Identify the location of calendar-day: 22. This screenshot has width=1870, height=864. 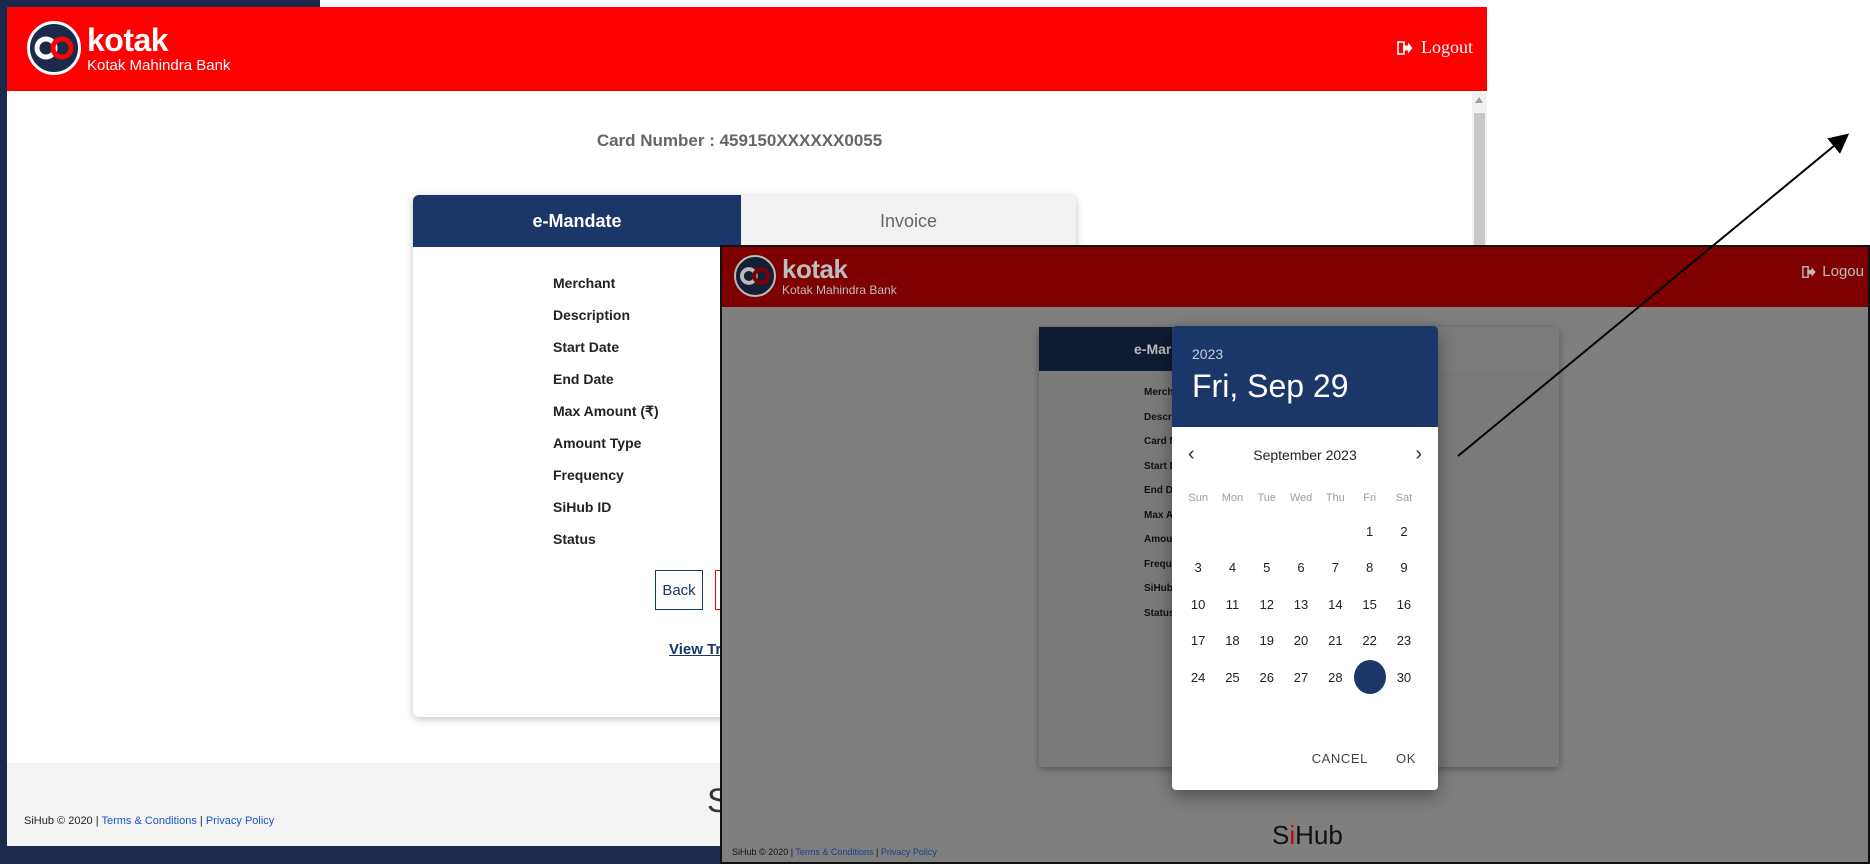
(1369, 640).